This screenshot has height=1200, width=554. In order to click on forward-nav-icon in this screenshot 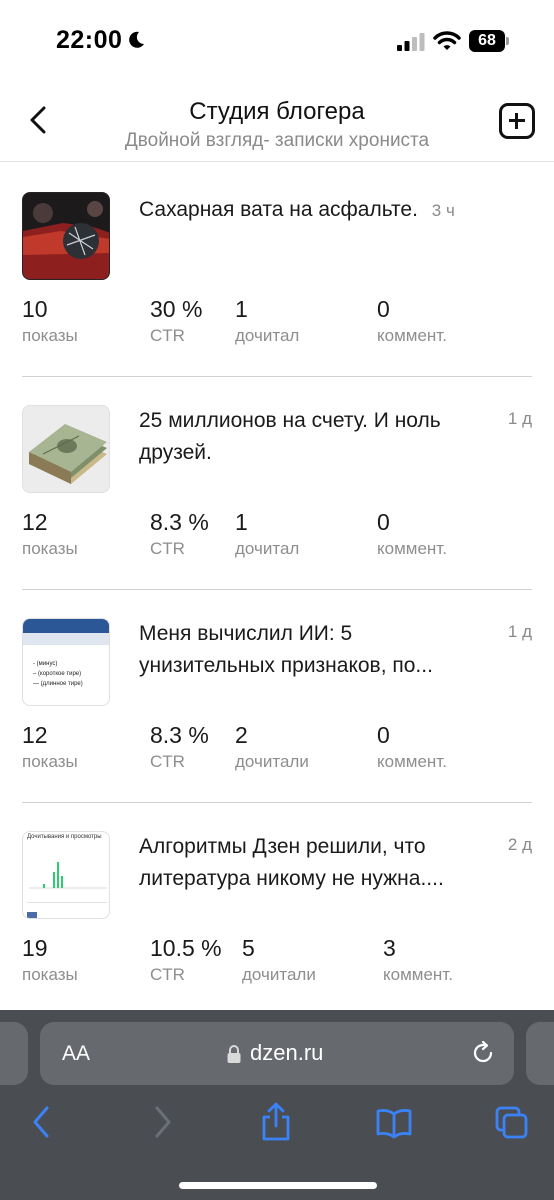, I will do `click(162, 1122)`.